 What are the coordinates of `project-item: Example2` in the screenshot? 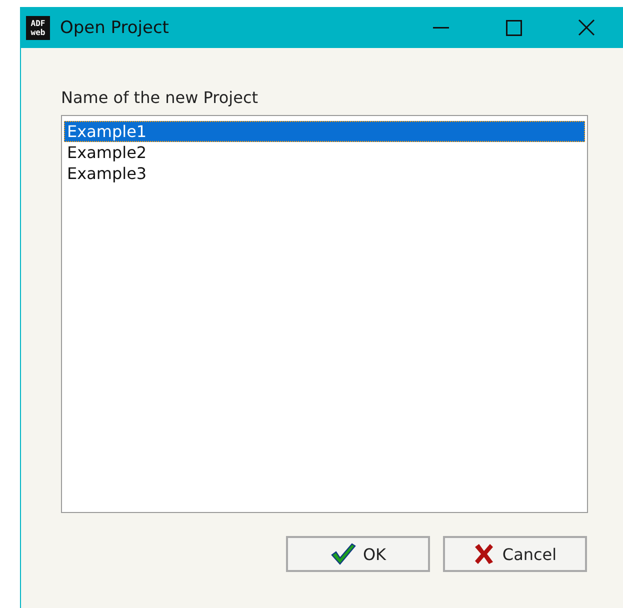 It's located at (324, 152).